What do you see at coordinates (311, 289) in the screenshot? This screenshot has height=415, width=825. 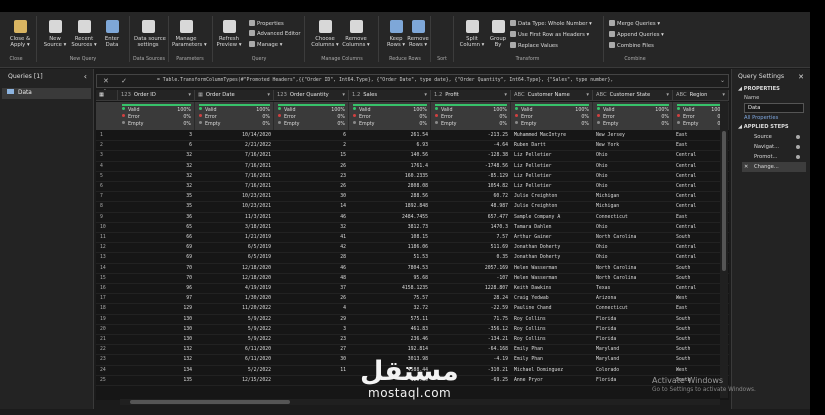 I see `table-cell: 37` at bounding box center [311, 289].